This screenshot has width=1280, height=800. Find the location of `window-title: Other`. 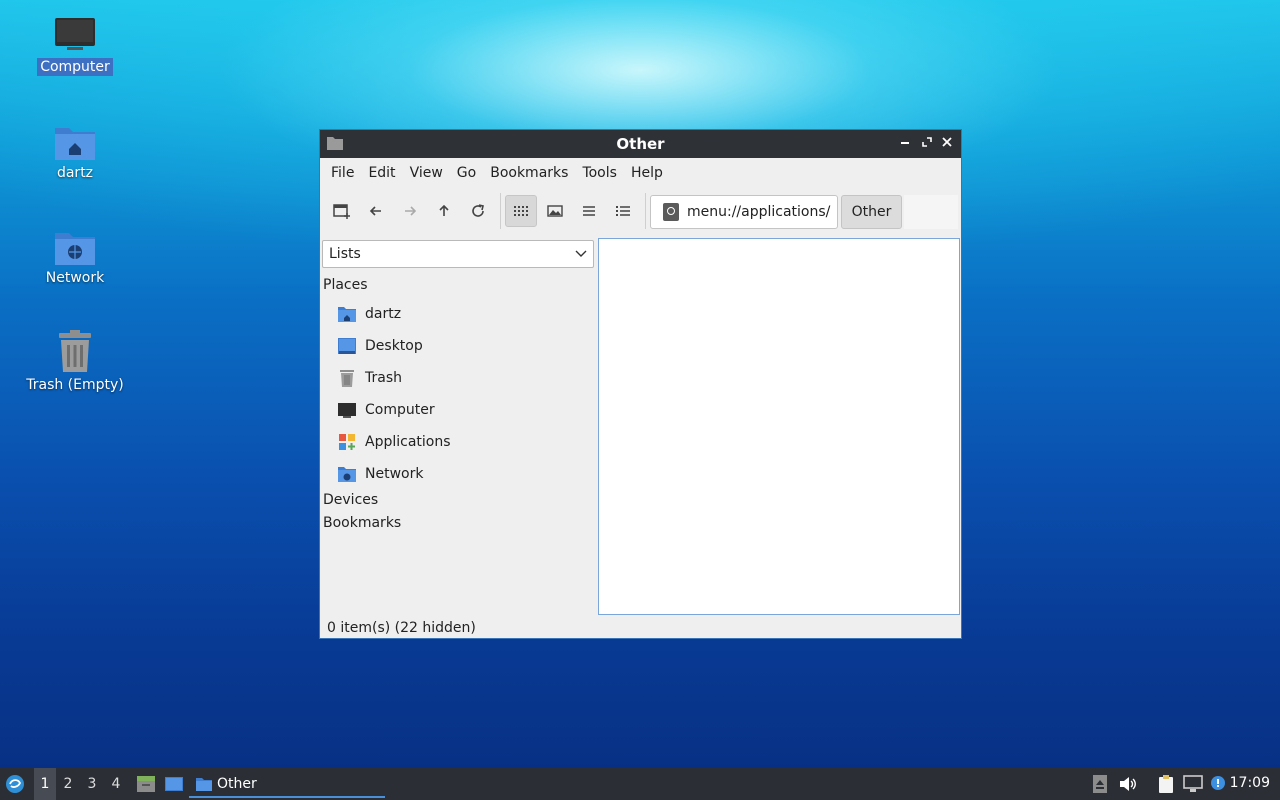

window-title: Other is located at coordinates (640, 144).